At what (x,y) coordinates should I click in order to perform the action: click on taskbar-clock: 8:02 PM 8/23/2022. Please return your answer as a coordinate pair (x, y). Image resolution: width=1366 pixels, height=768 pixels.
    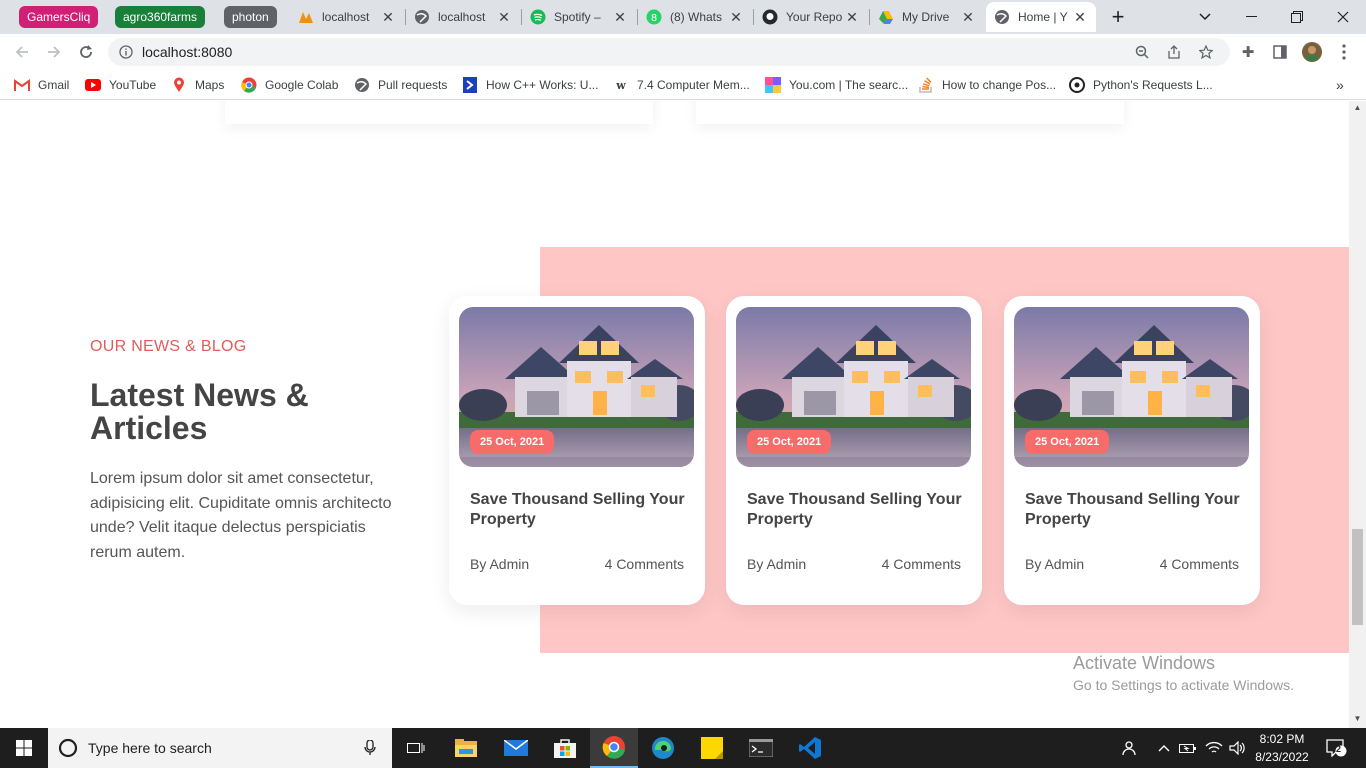
    Looking at the image, I should click on (1282, 748).